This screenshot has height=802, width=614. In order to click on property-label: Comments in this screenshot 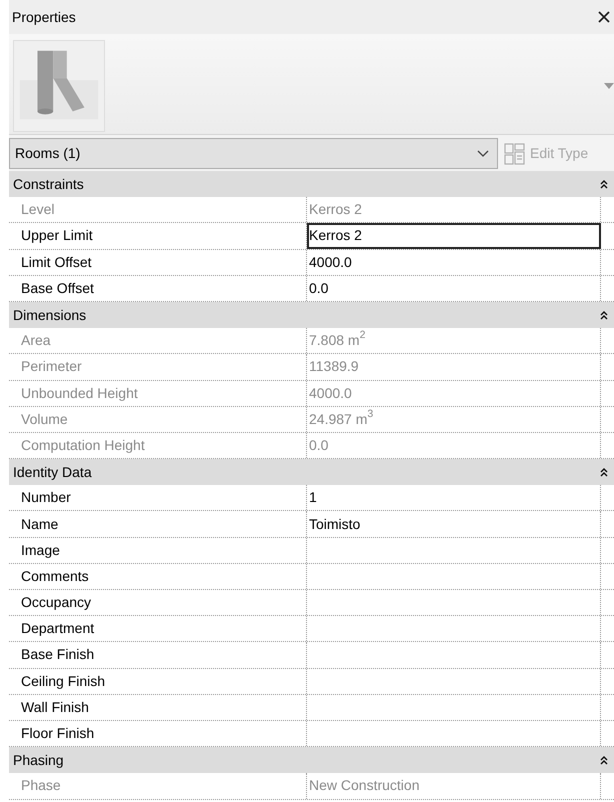, I will do `click(158, 576)`.